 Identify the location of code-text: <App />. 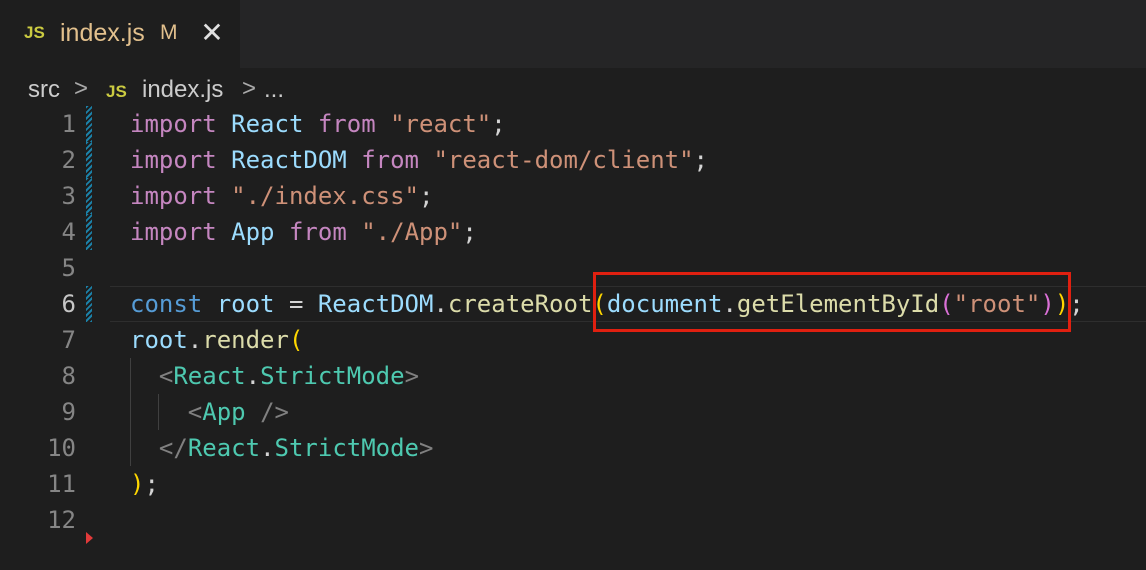
(209, 412).